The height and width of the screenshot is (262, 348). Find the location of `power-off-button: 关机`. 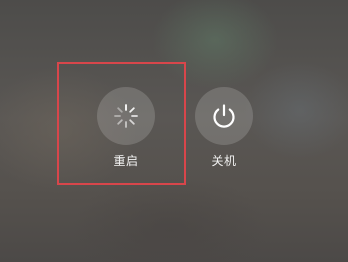

power-off-button: 关机 is located at coordinates (224, 127).